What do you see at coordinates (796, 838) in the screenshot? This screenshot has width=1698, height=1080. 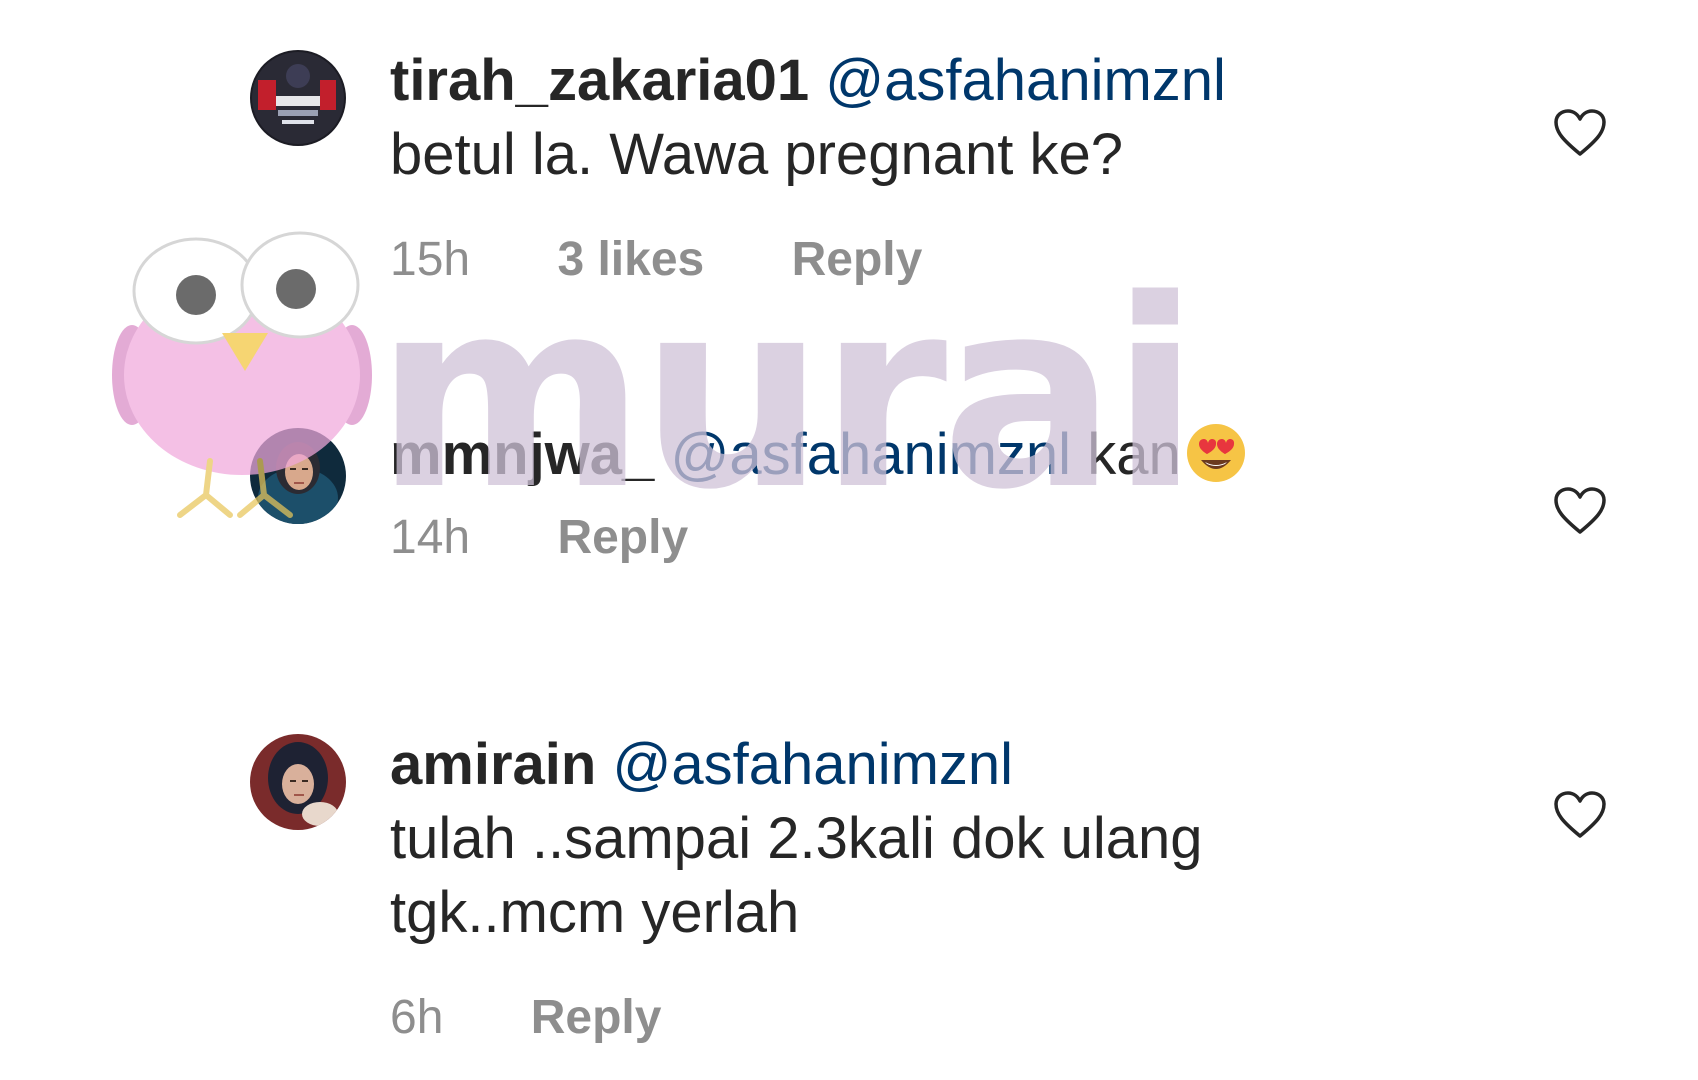 I see `comment-text-line: tulah ..sampai 2.3kali dok ulang` at bounding box center [796, 838].